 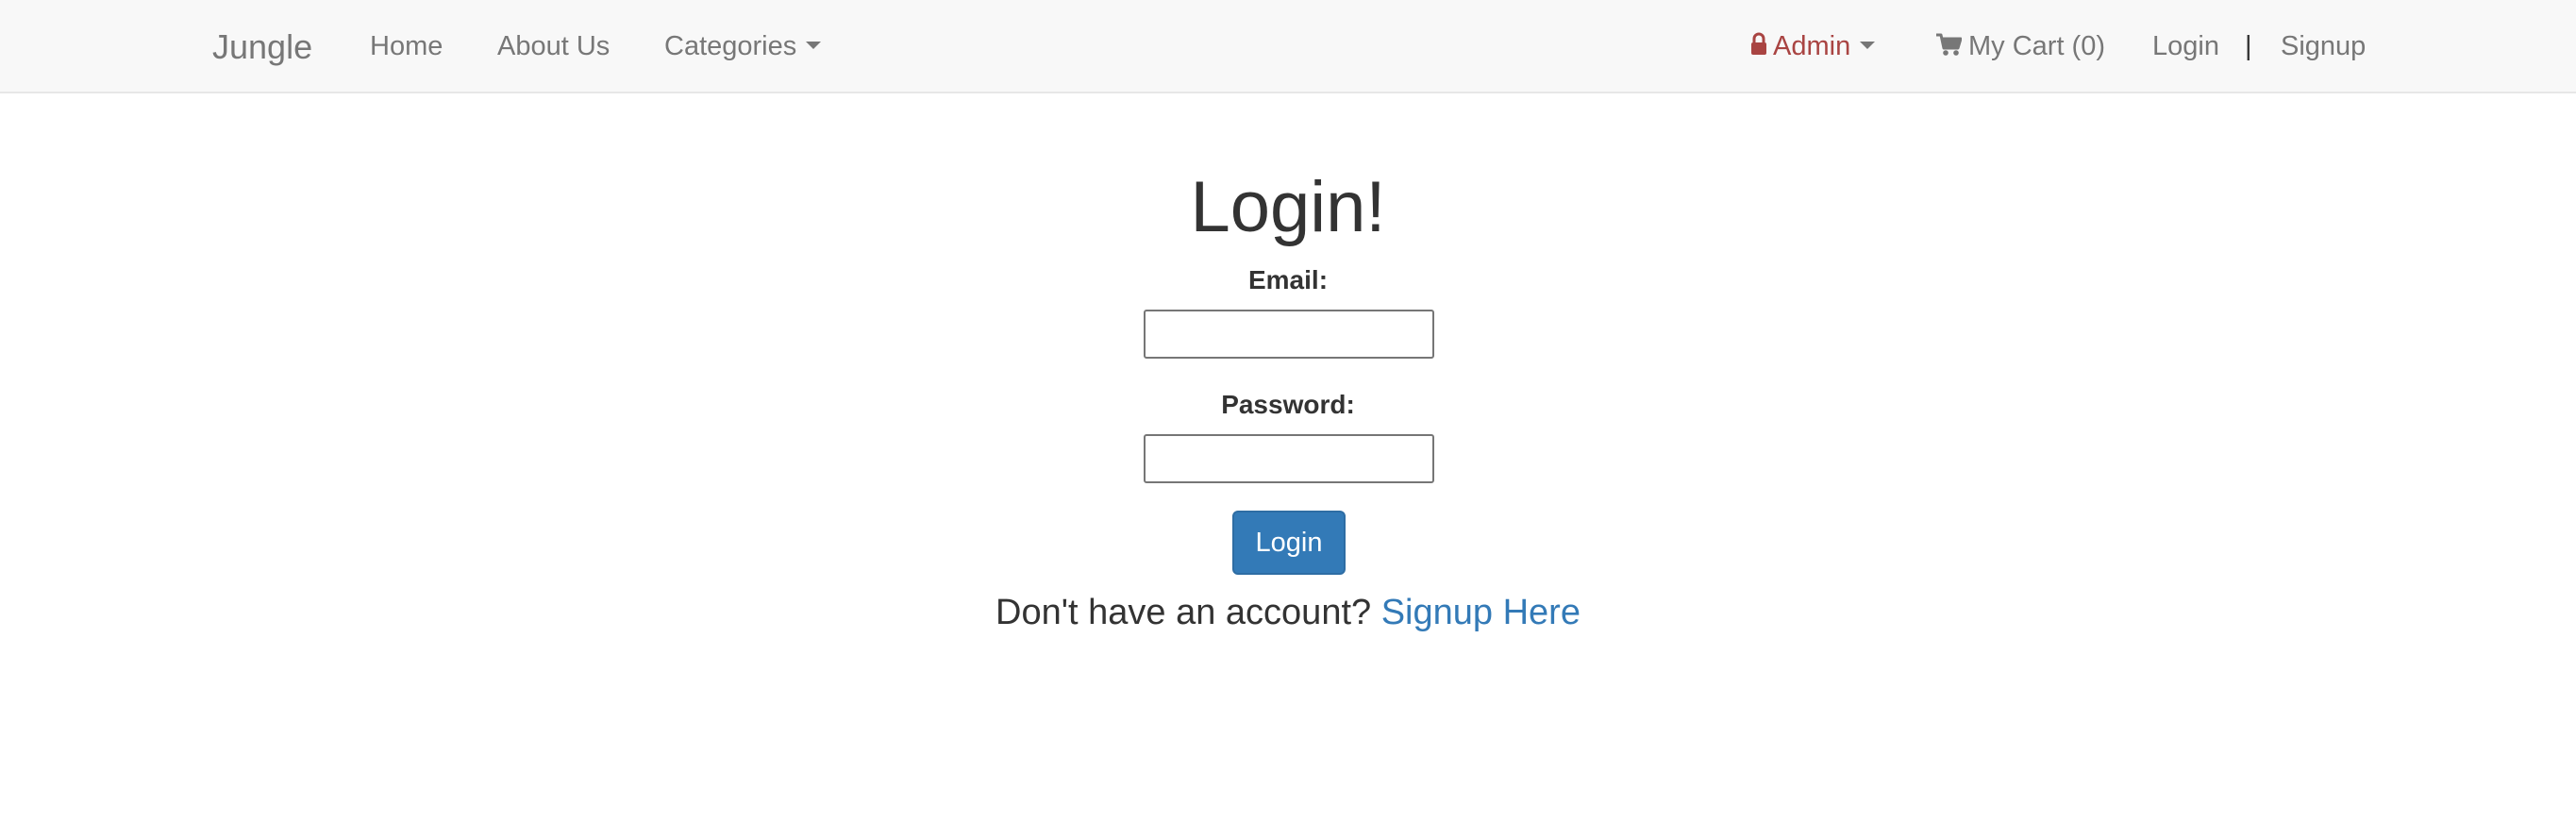 What do you see at coordinates (1481, 612) in the screenshot?
I see `signup-here-link: Signup Here` at bounding box center [1481, 612].